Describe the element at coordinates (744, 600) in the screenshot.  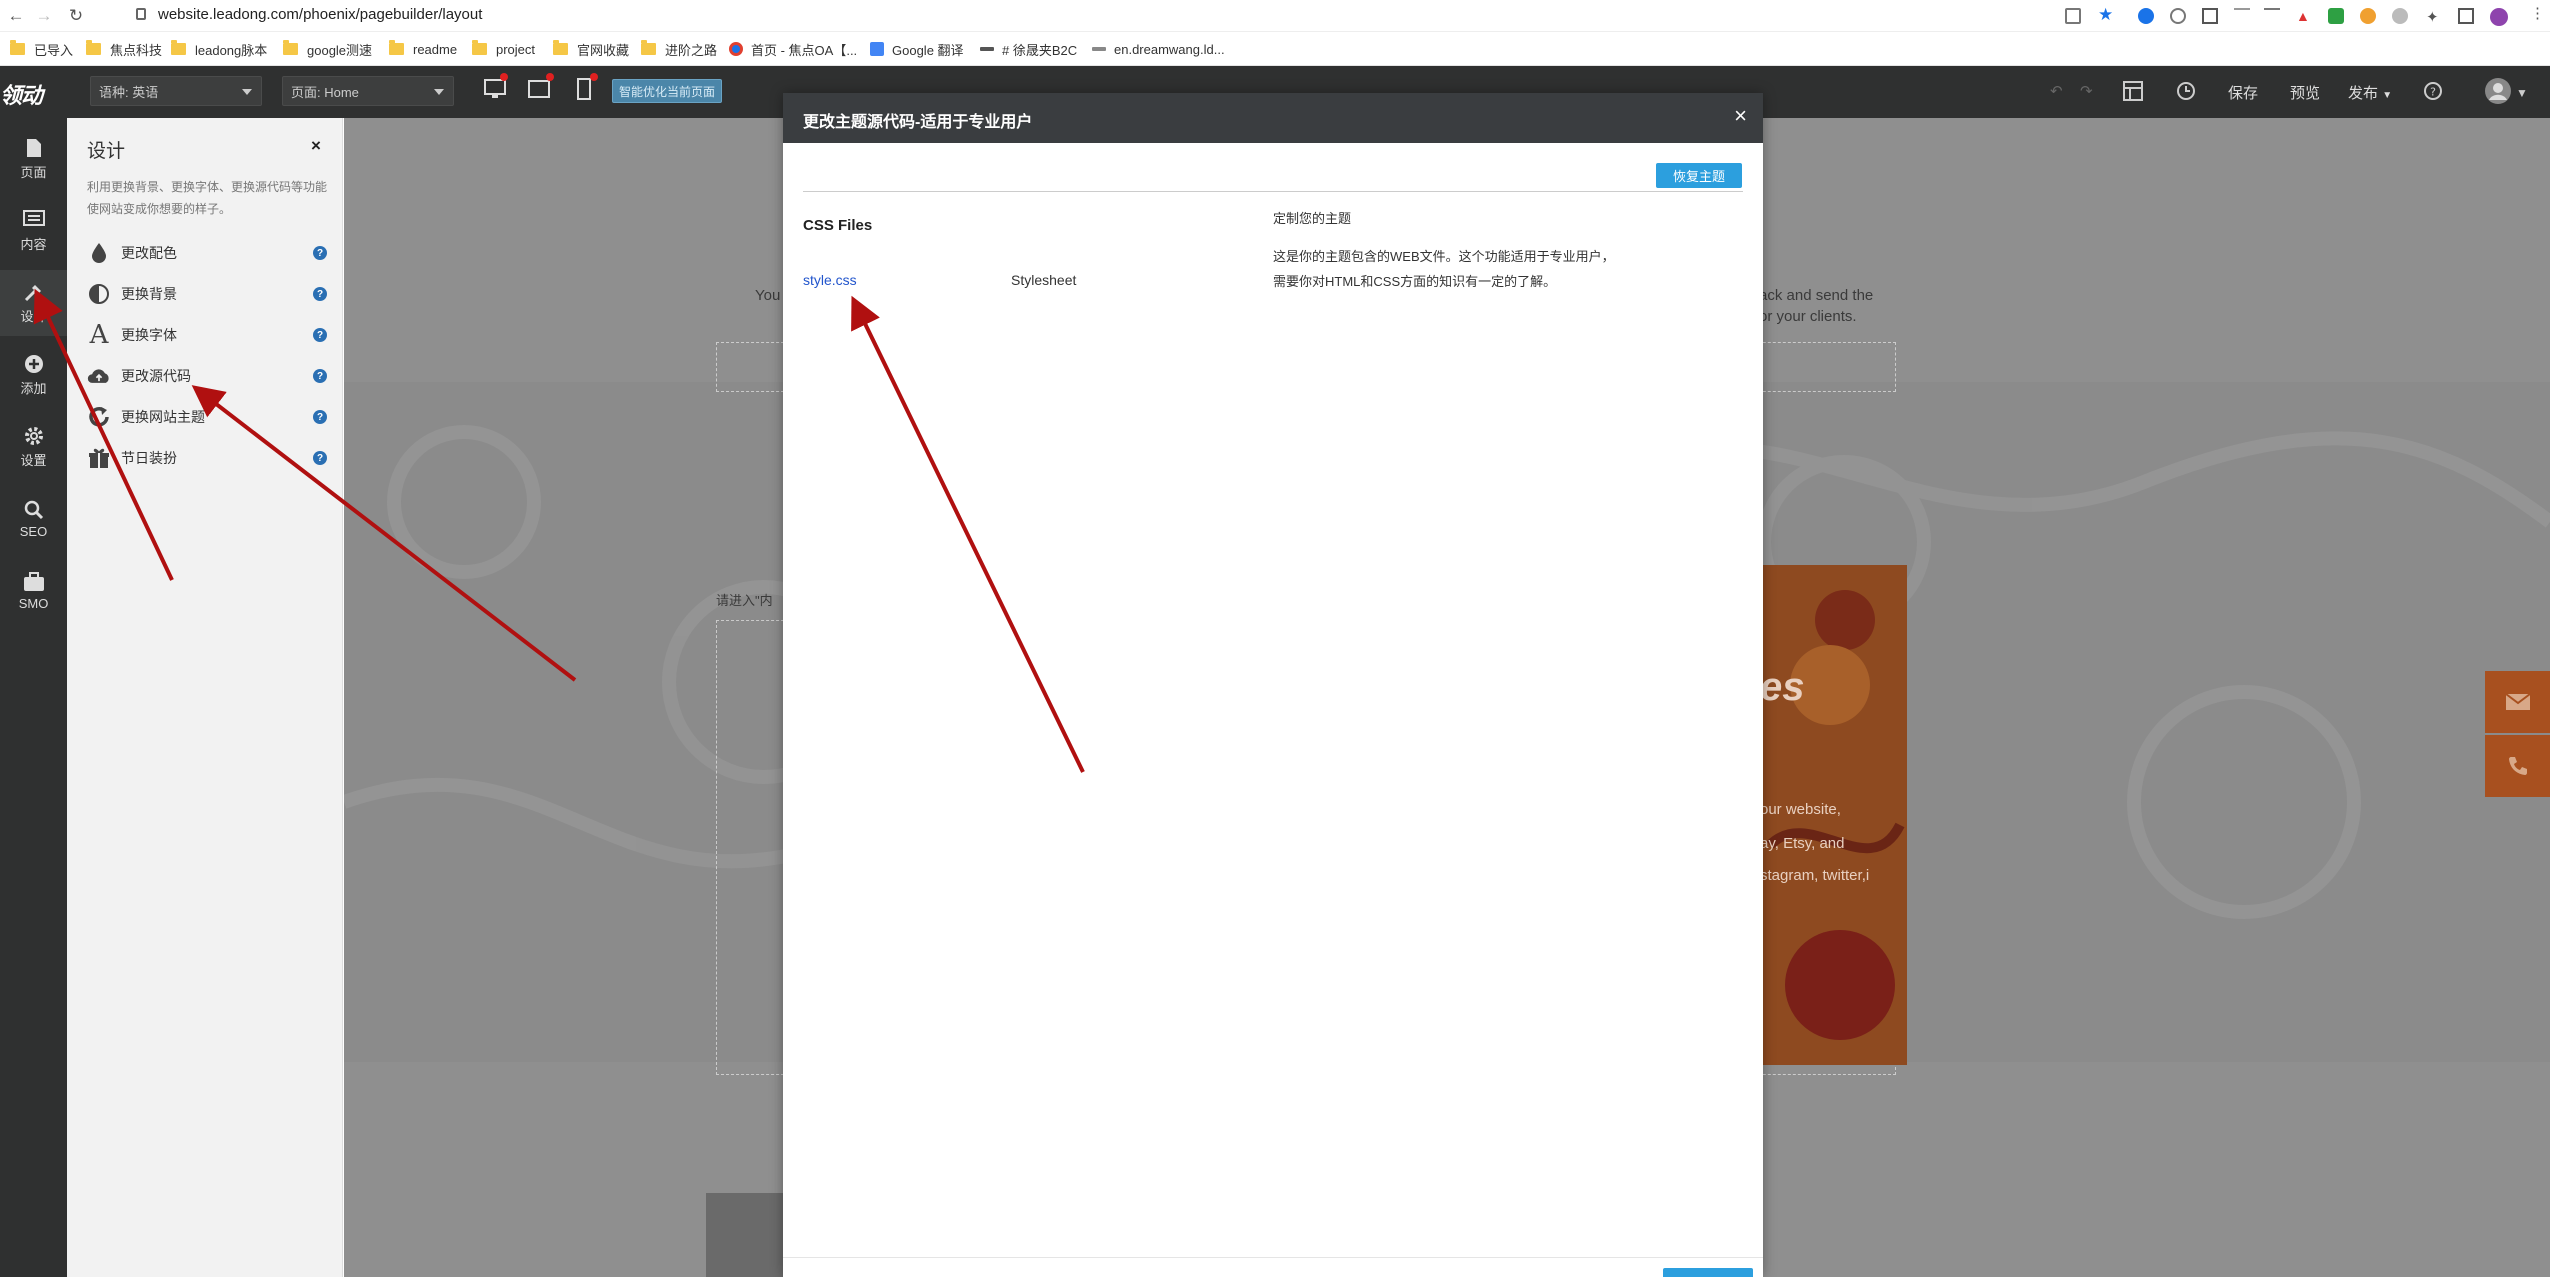
I see `bg-text: 请进入"内` at that location.